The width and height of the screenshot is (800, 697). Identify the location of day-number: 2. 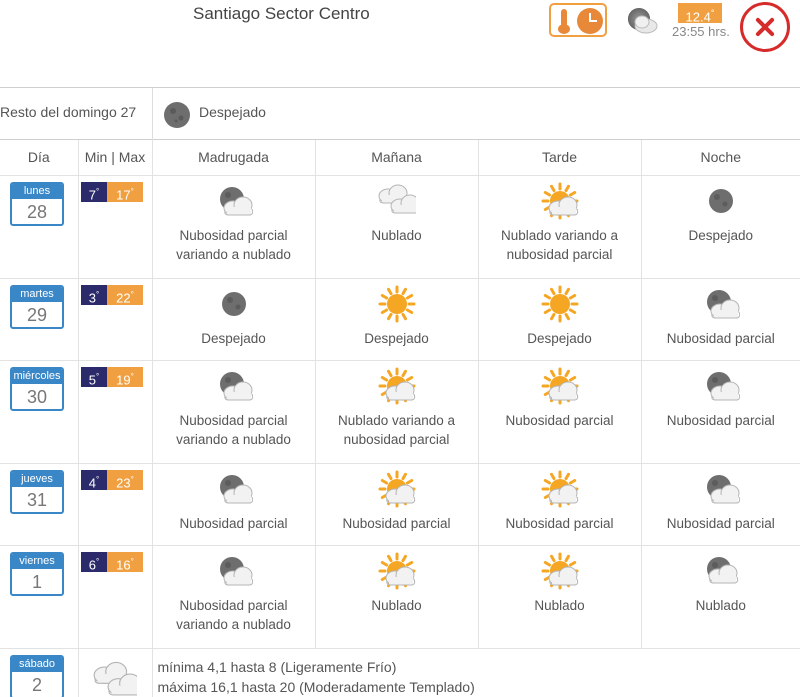
(36, 684).